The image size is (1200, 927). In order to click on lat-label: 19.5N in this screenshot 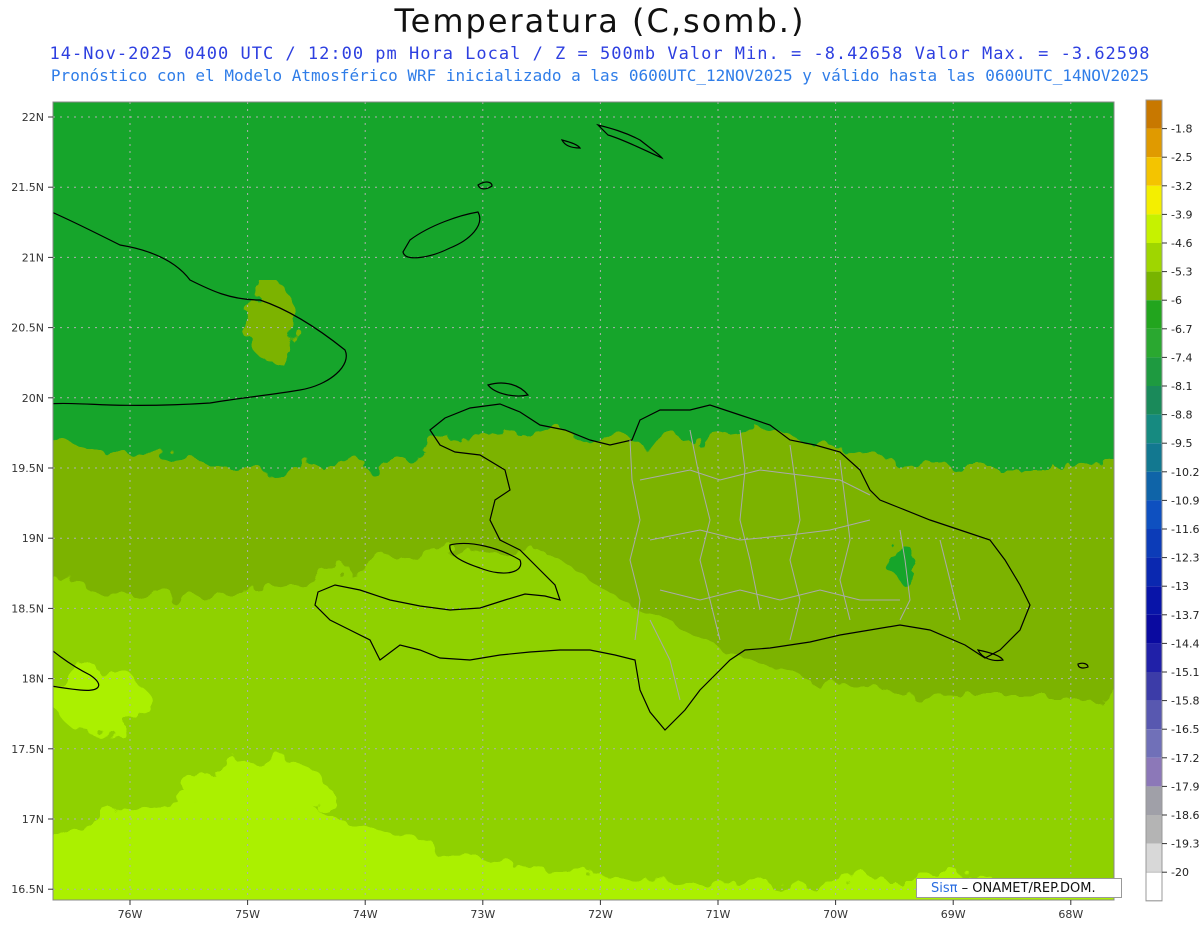, I will do `click(27, 468)`.